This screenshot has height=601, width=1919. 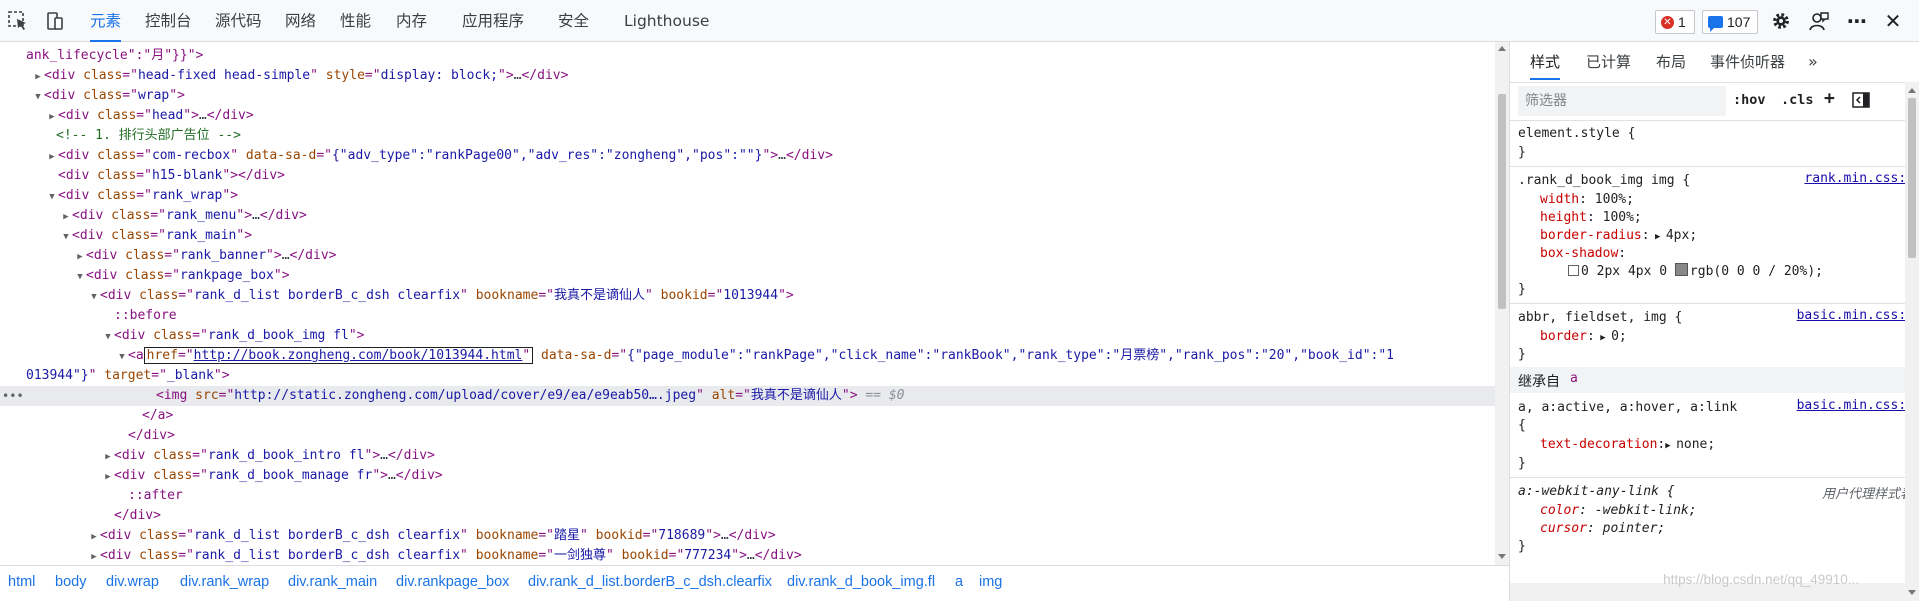 I want to click on shadow-editor-icon, so click(x=1573, y=270).